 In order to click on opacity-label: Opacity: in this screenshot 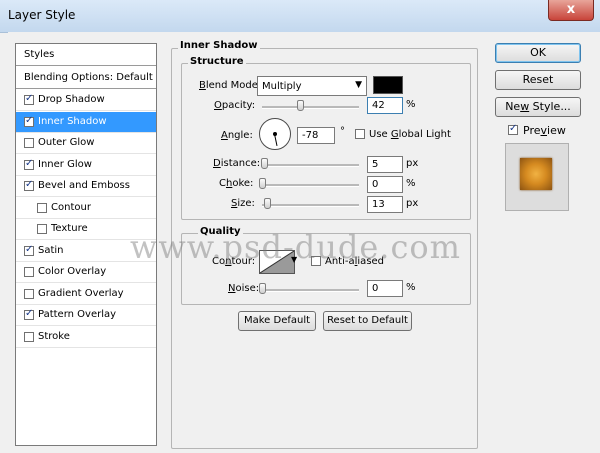, I will do `click(235, 105)`.